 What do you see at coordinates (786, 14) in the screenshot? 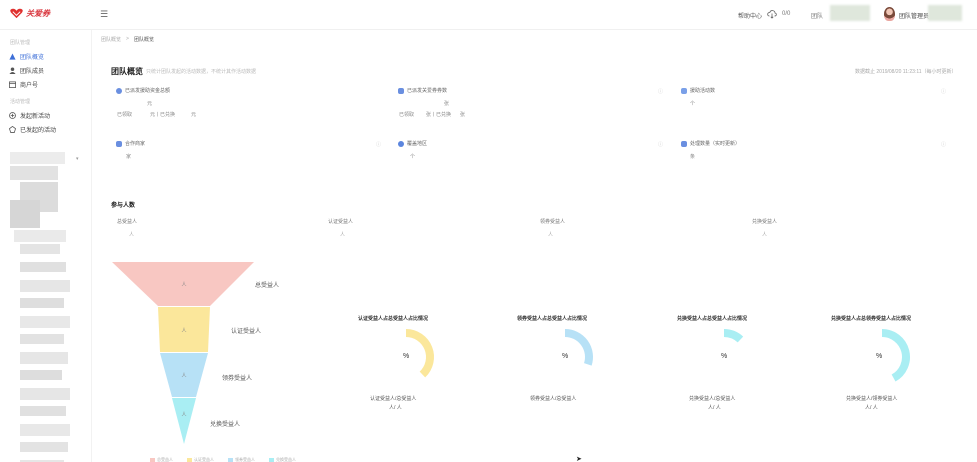
I see `download-count: 0/0` at bounding box center [786, 14].